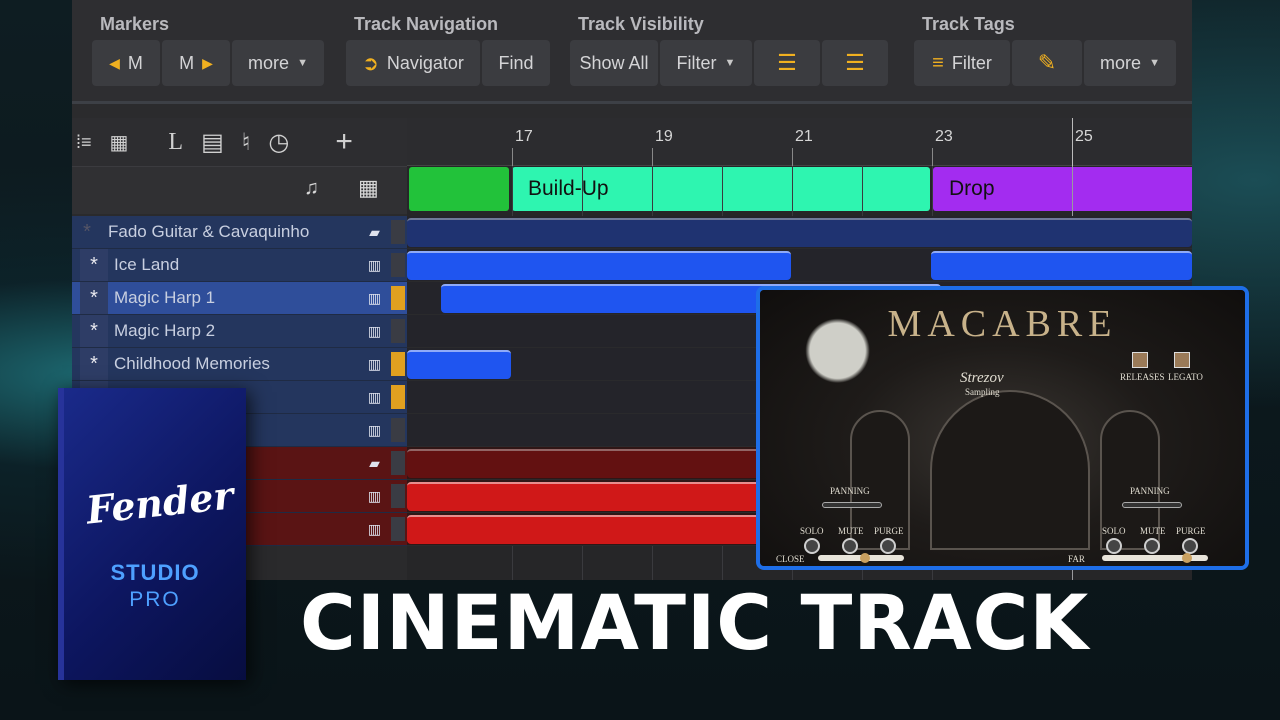  What do you see at coordinates (516, 63) in the screenshot?
I see `find-button: Find` at bounding box center [516, 63].